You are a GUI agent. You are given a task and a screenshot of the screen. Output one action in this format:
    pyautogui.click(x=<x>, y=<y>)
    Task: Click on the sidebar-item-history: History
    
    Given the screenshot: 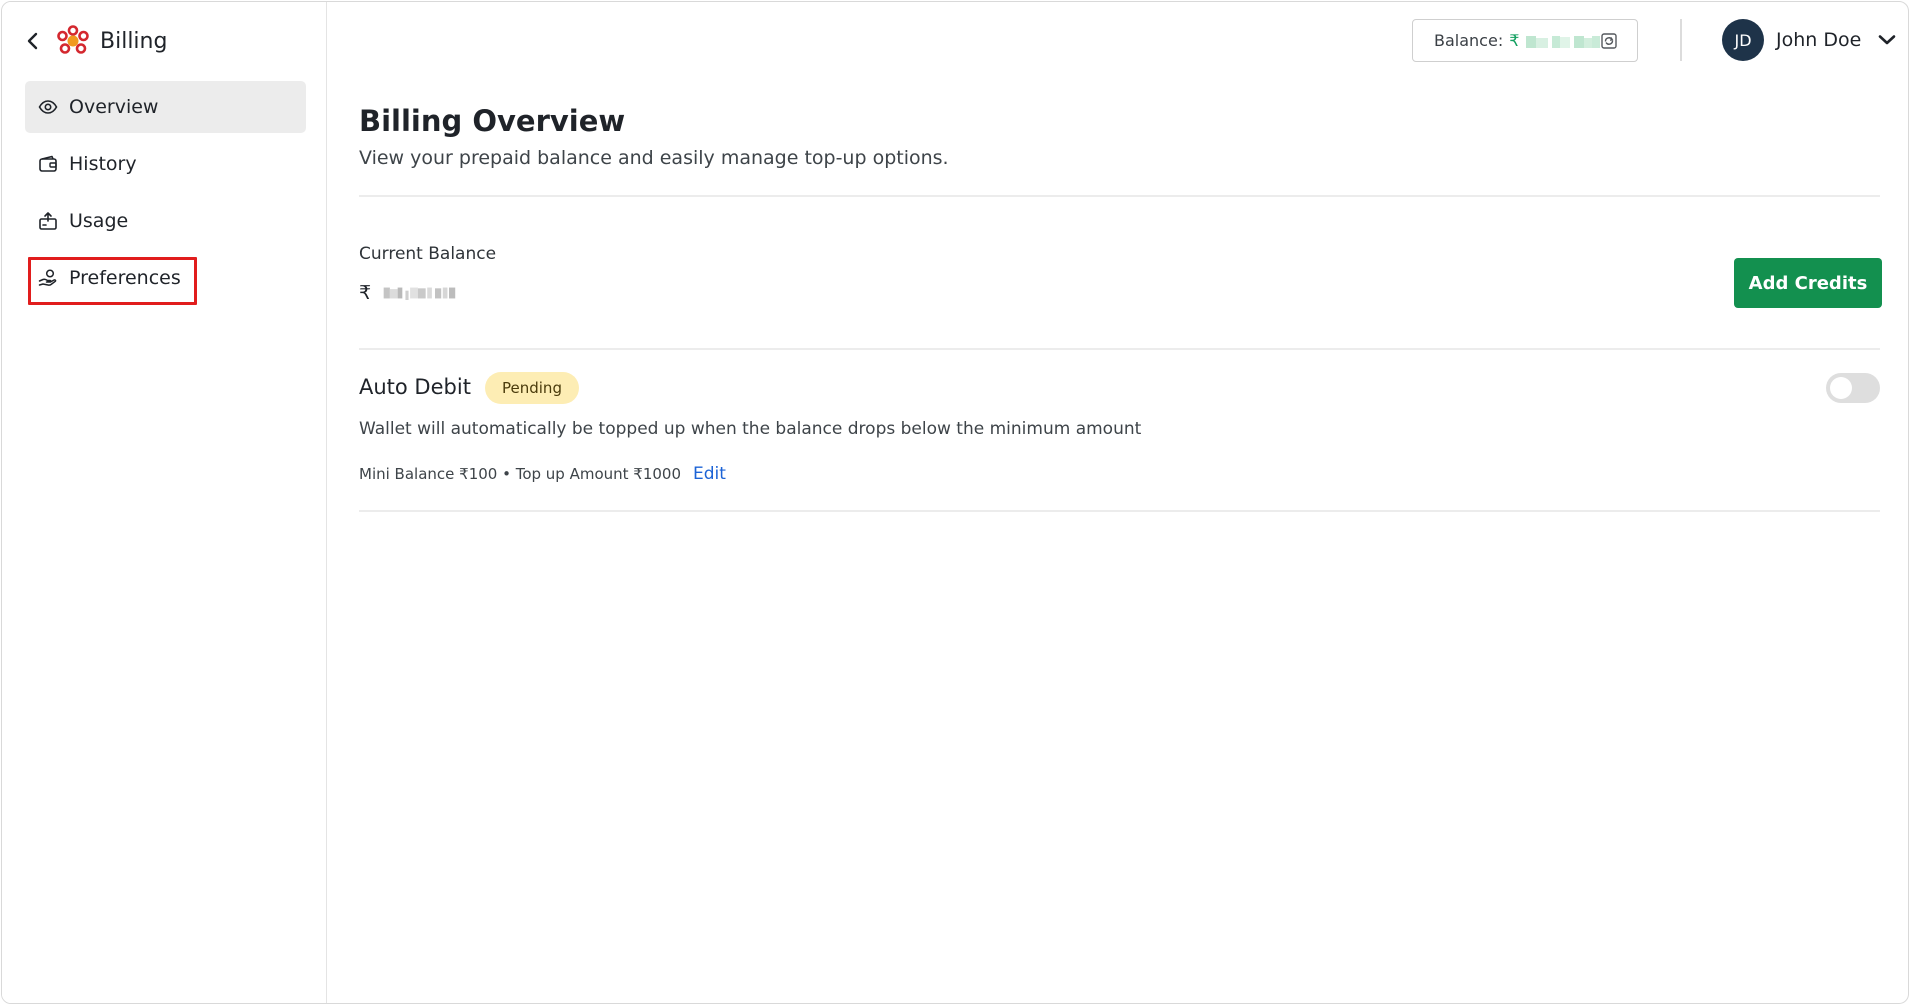 What is the action you would take?
    pyautogui.click(x=165, y=164)
    